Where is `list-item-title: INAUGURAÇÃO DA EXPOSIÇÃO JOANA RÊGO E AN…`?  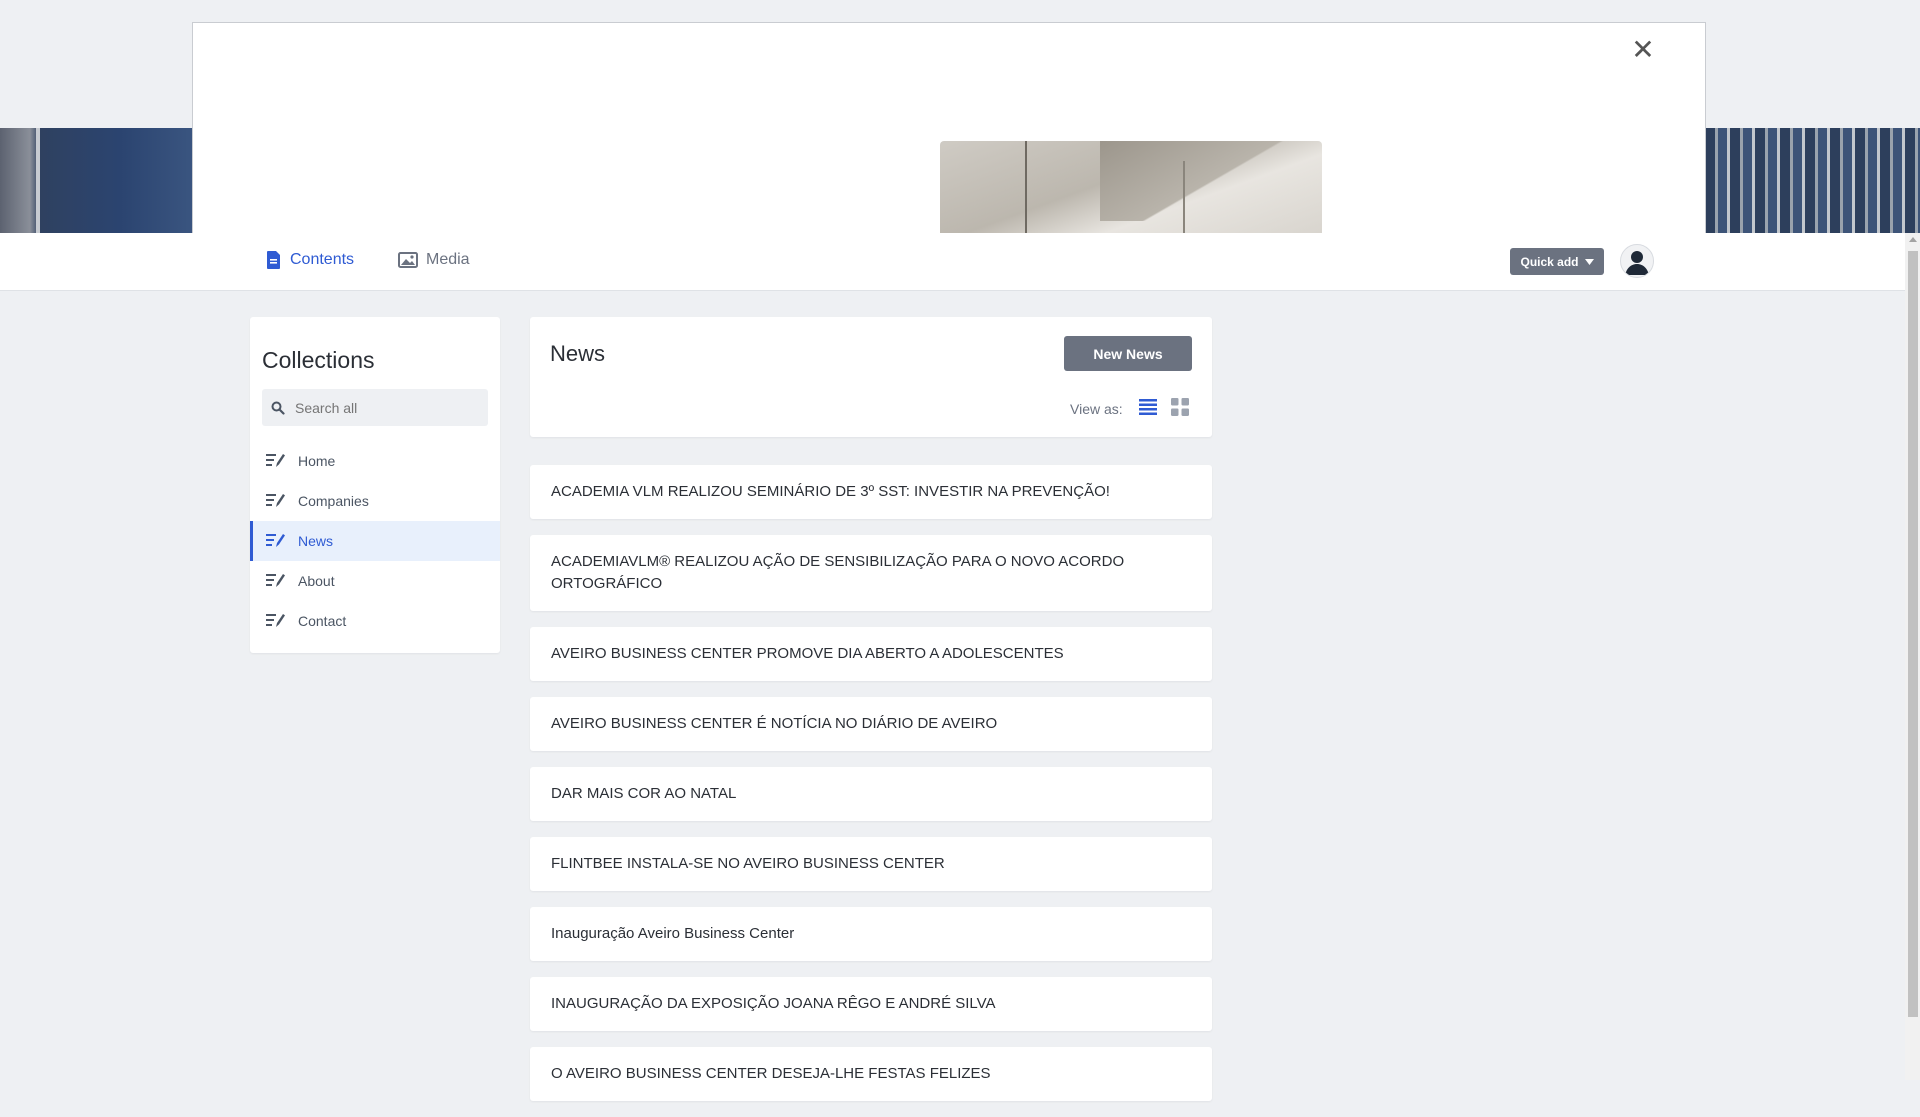 list-item-title: INAUGURAÇÃO DA EXPOSIÇÃO JOANA RÊGO E AN… is located at coordinates (773, 1003).